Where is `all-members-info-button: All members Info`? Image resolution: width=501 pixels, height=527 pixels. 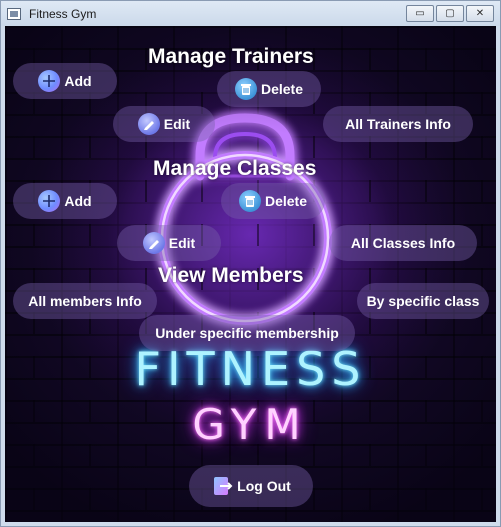
all-members-info-button: All members Info is located at coordinates (85, 301).